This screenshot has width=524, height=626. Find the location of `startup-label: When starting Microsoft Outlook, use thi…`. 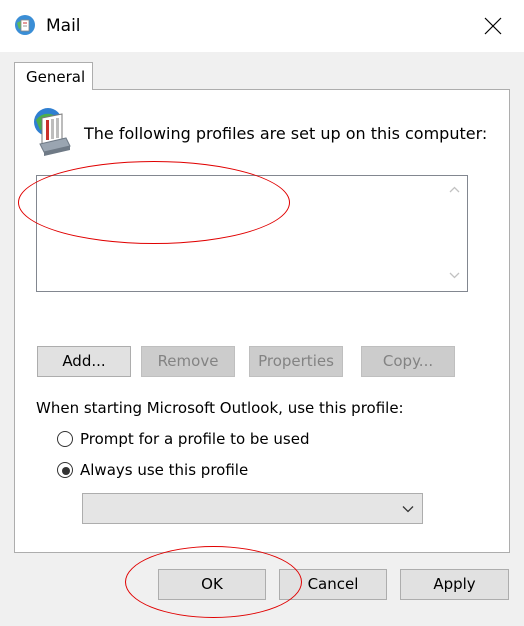

startup-label: When starting Microsoft Outlook, use thi… is located at coordinates (220, 408).